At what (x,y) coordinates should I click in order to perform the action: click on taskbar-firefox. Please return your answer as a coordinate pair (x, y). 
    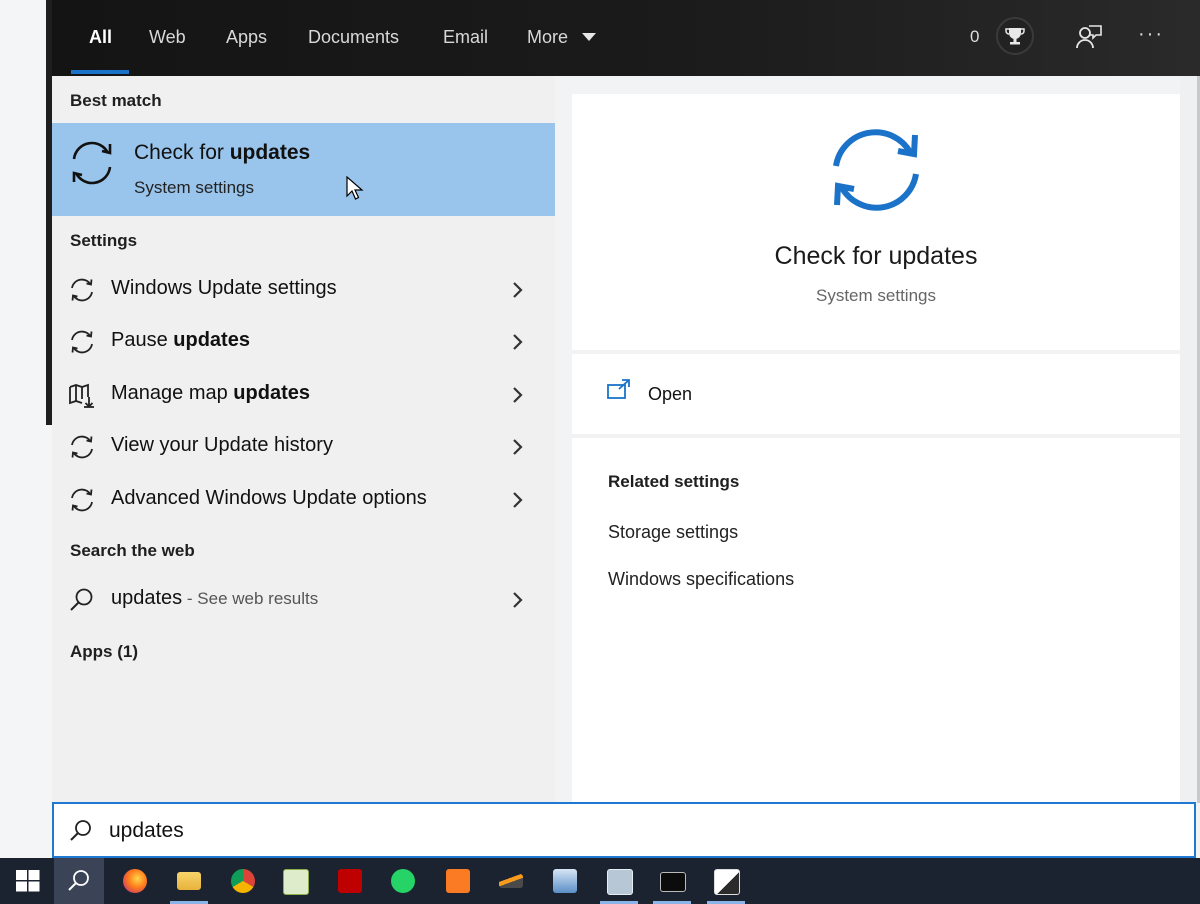
    Looking at the image, I should click on (135, 881).